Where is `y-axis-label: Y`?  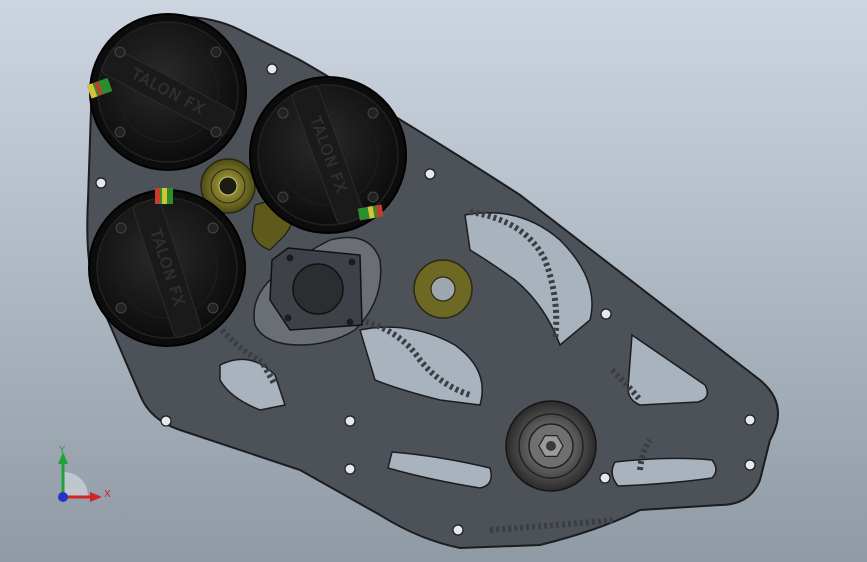
y-axis-label: Y is located at coordinates (62, 450).